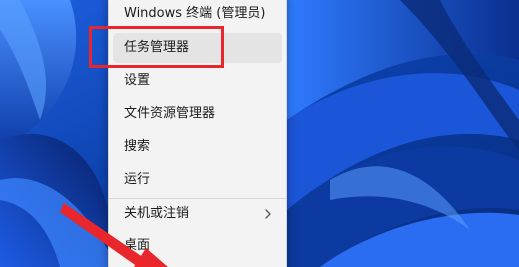 This screenshot has width=519, height=267. Describe the element at coordinates (197, 147) in the screenshot. I see `menu-item-search: 搜索` at that location.